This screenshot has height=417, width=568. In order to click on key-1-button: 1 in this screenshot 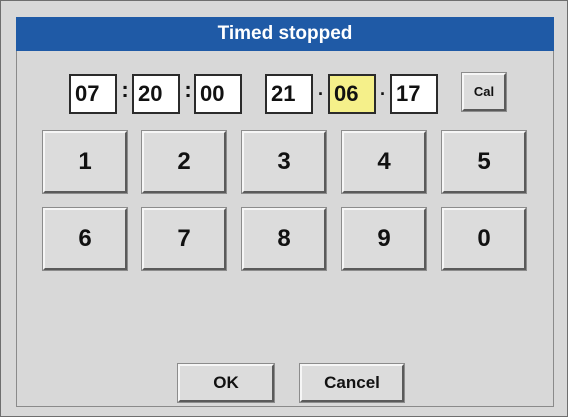, I will do `click(85, 162)`.